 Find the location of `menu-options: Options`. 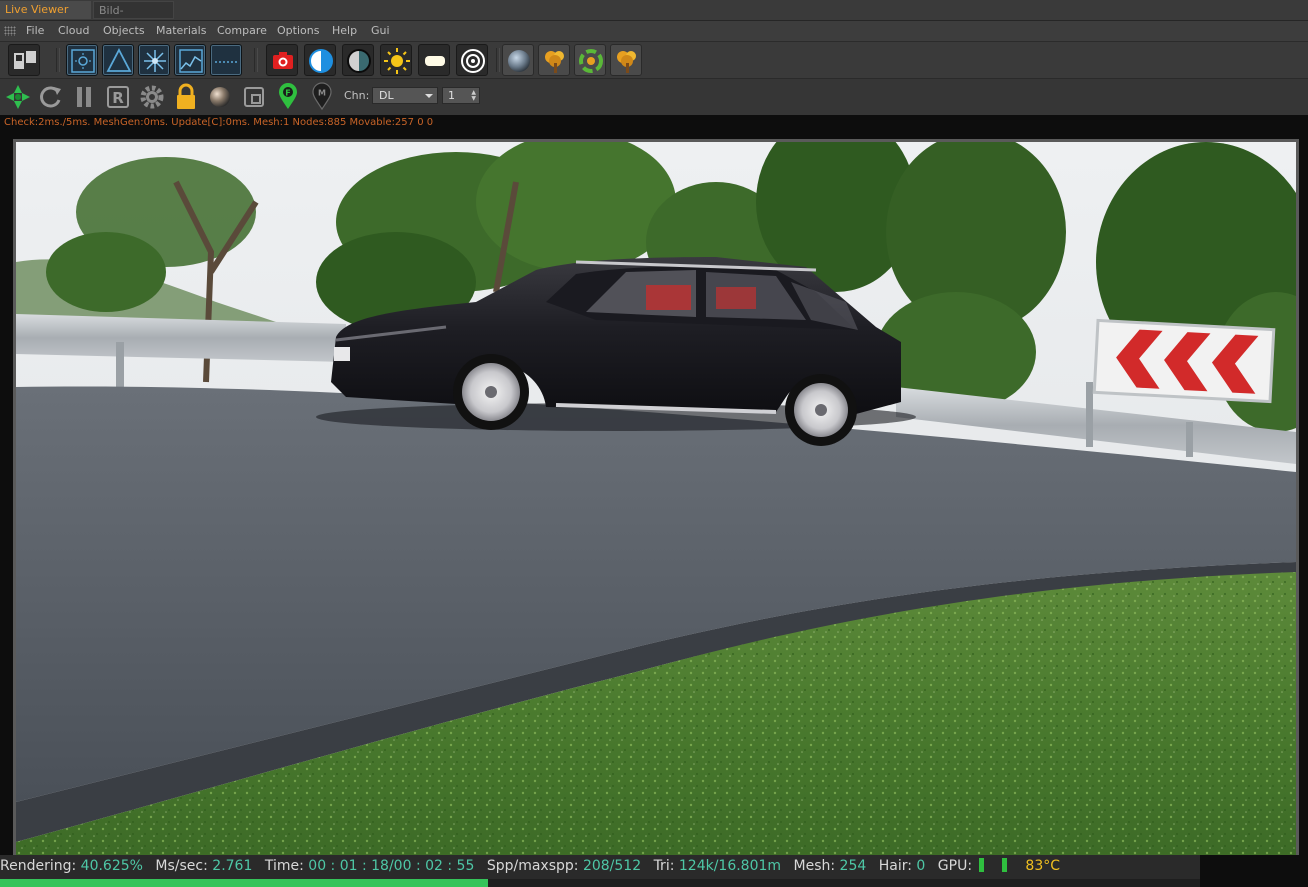

menu-options: Options is located at coordinates (298, 31).